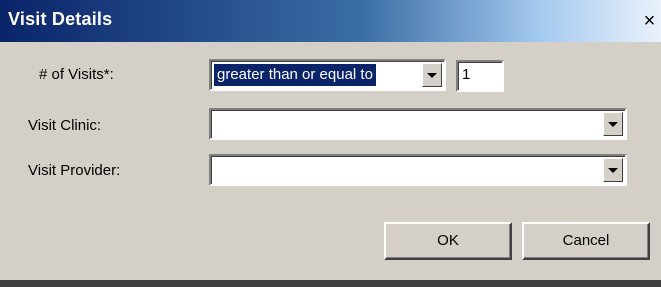 This screenshot has width=661, height=287. I want to click on provider-select, so click(418, 170).